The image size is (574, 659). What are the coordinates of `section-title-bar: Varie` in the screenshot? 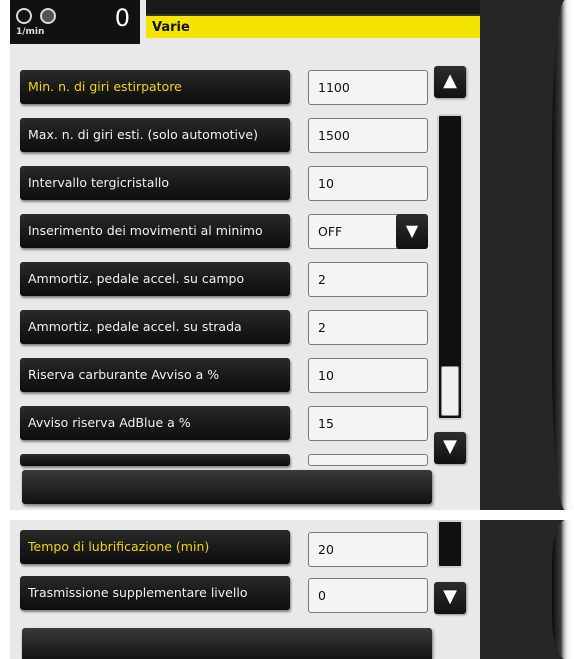 It's located at (313, 26).